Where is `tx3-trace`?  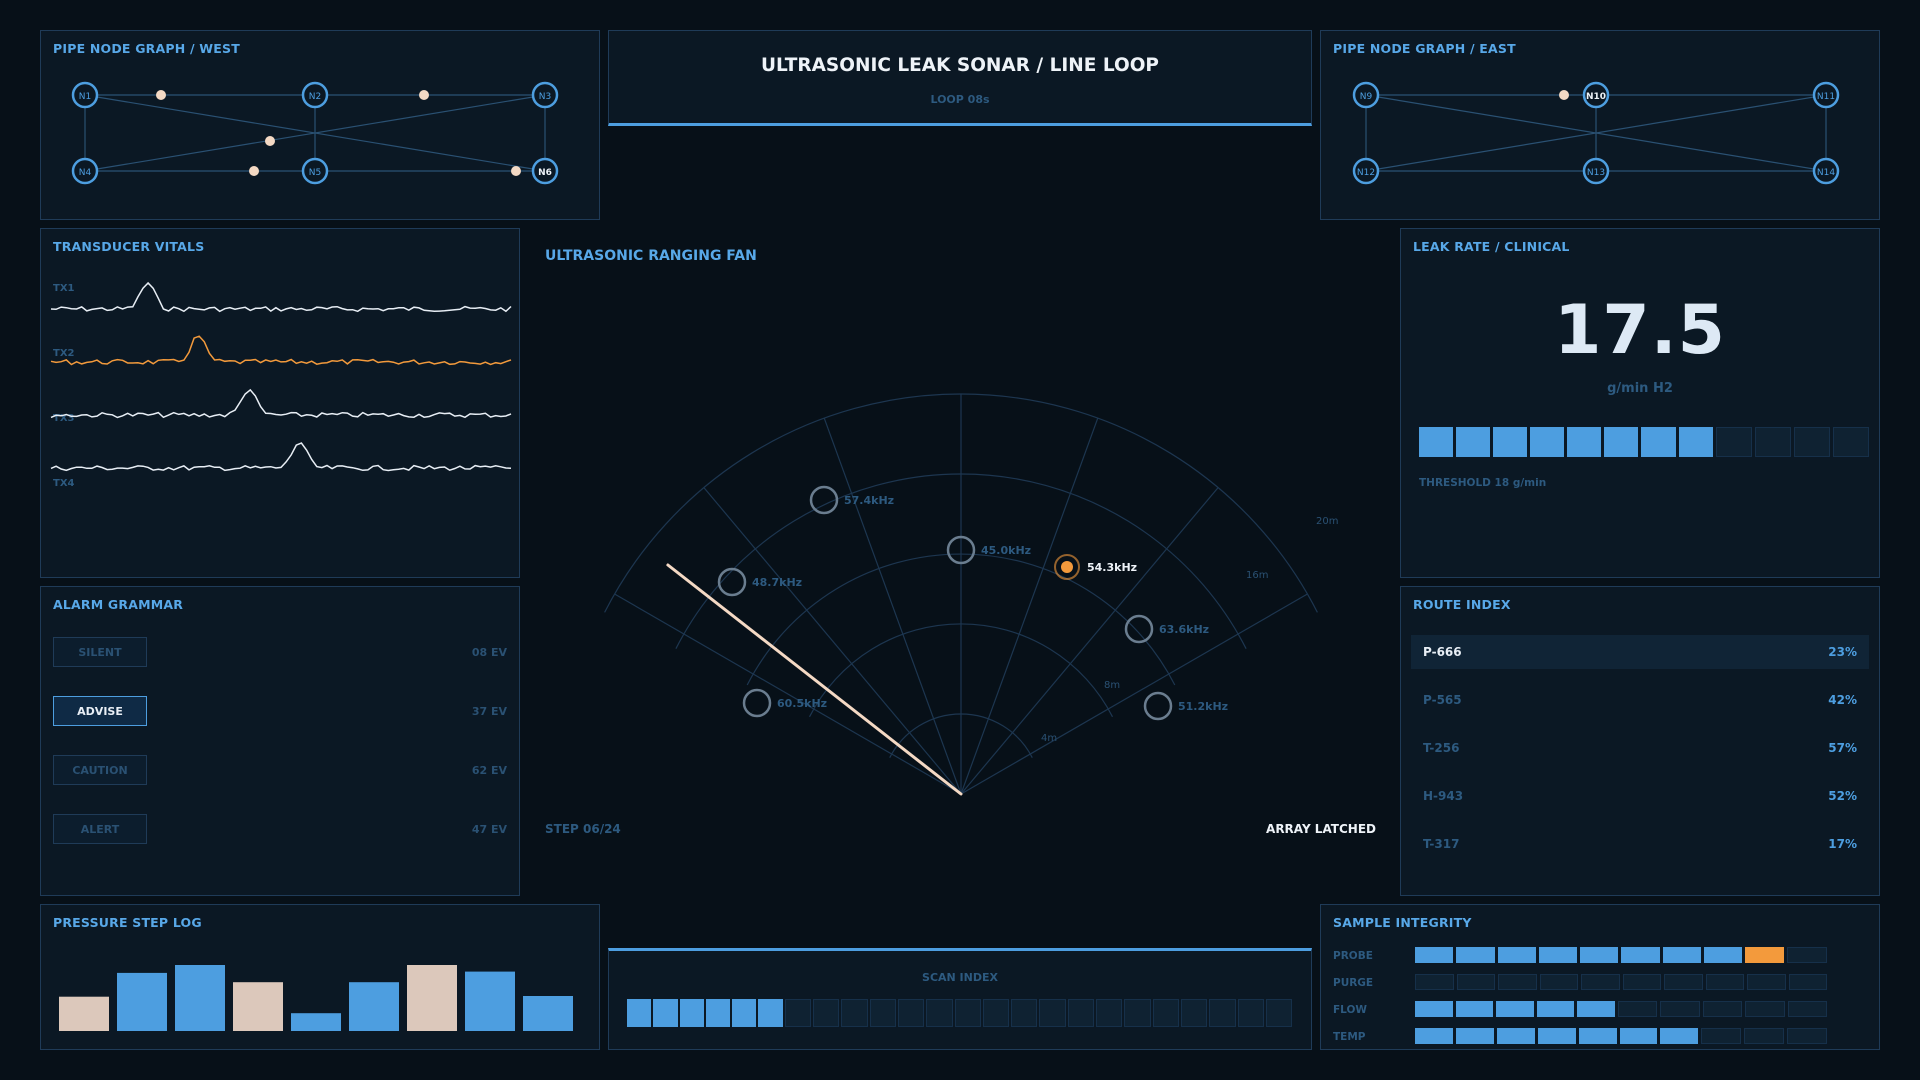 tx3-trace is located at coordinates (281, 403).